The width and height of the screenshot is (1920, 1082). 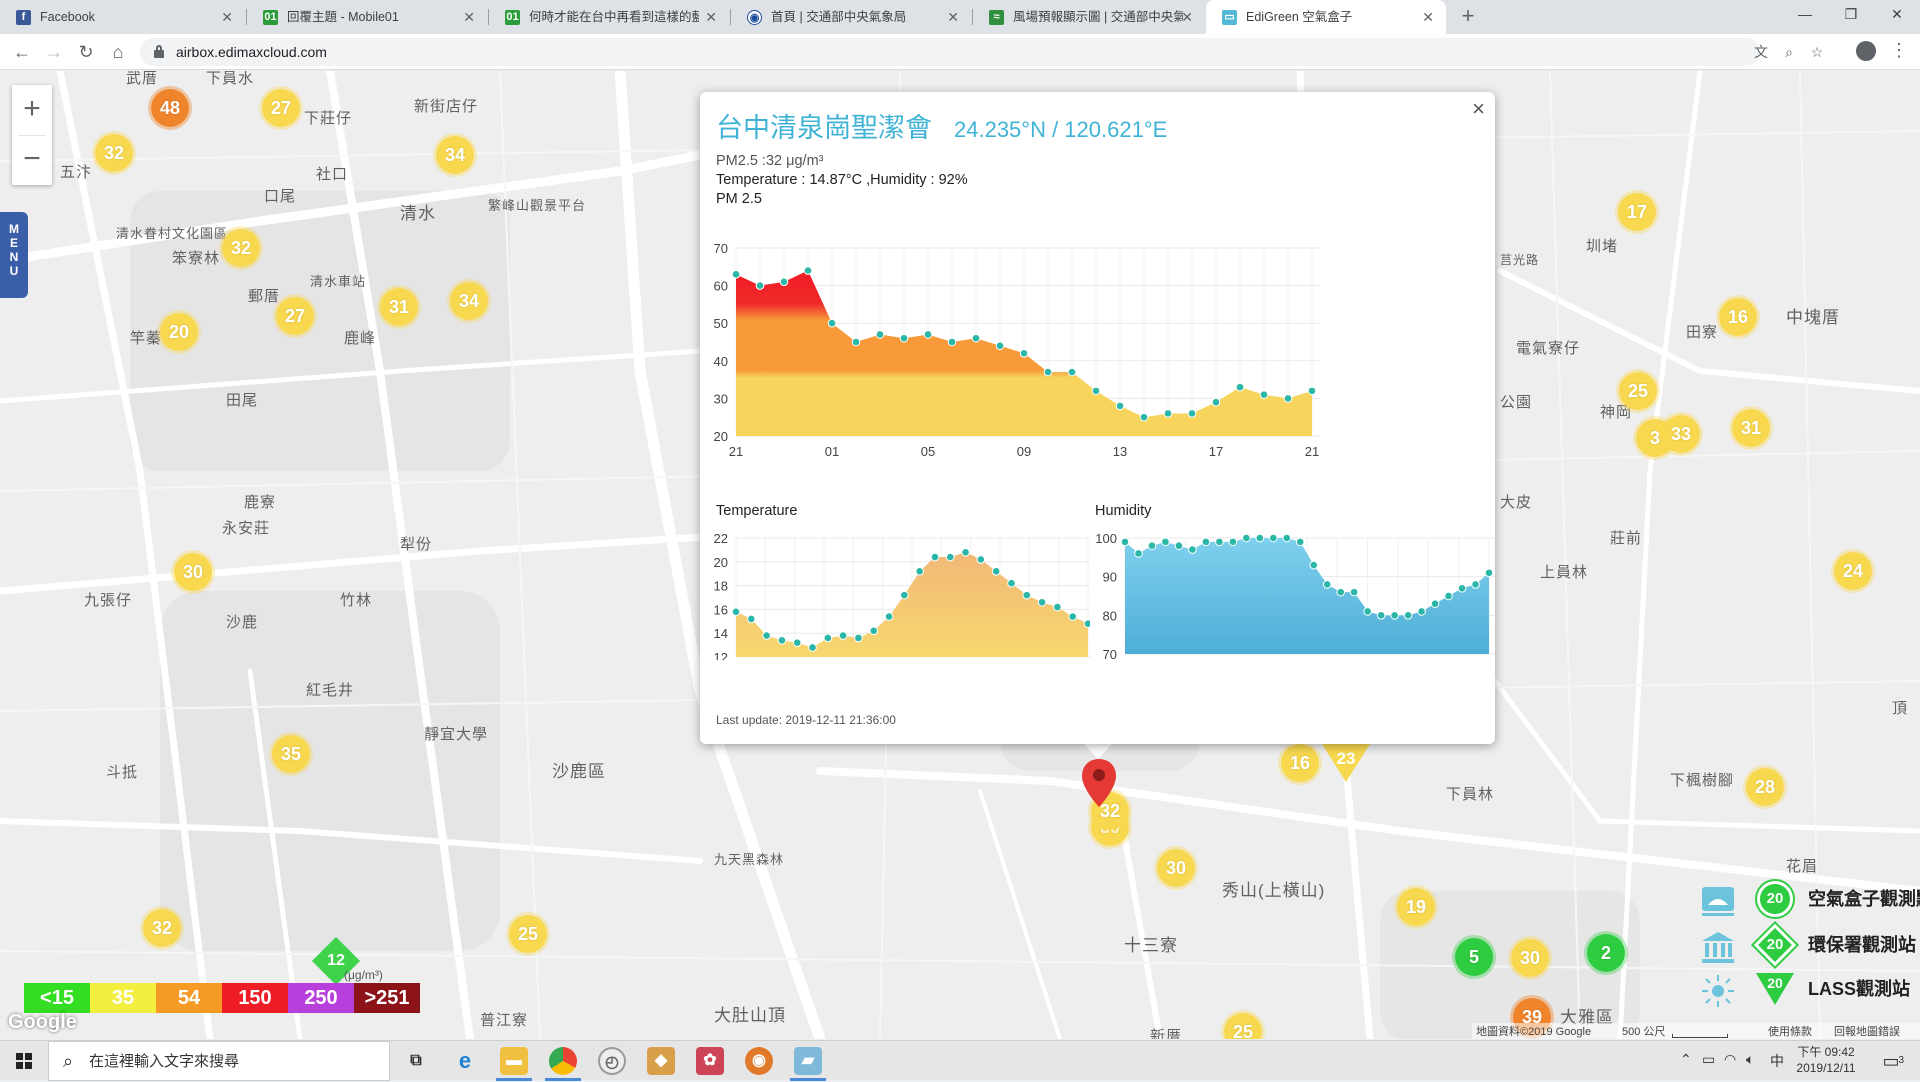 I want to click on airbox-marker: 25, so click(x=528, y=934).